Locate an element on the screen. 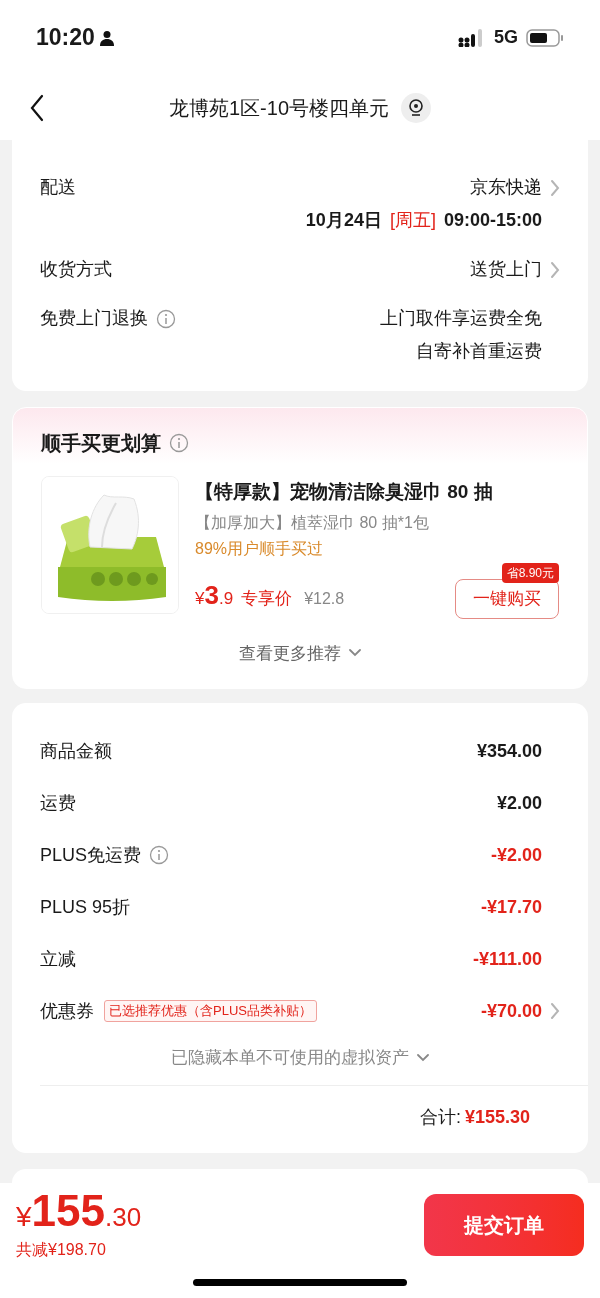  row-label: 立减 is located at coordinates (58, 959).